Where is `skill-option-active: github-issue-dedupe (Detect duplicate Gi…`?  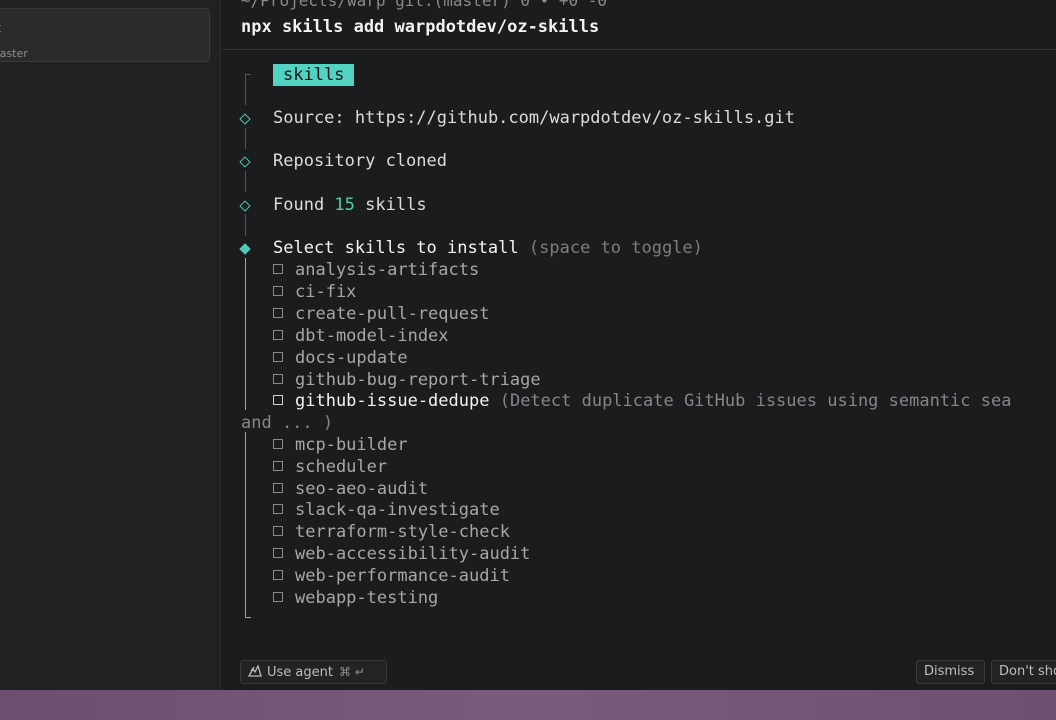
skill-option-active: github-issue-dedupe (Detect duplicate Gi… is located at coordinates (642, 401).